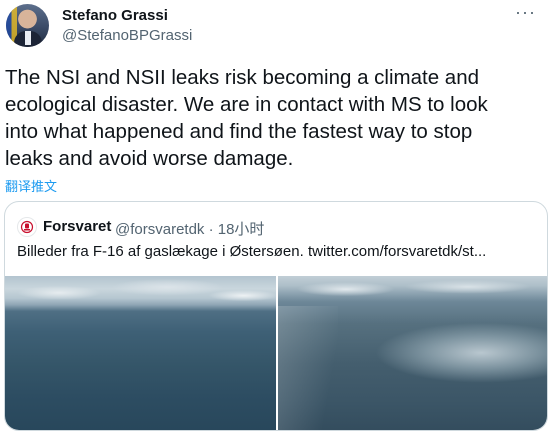 This screenshot has height=431, width=550. What do you see at coordinates (31, 185) in the screenshot?
I see `translate-tweet-link: 翻译推文` at bounding box center [31, 185].